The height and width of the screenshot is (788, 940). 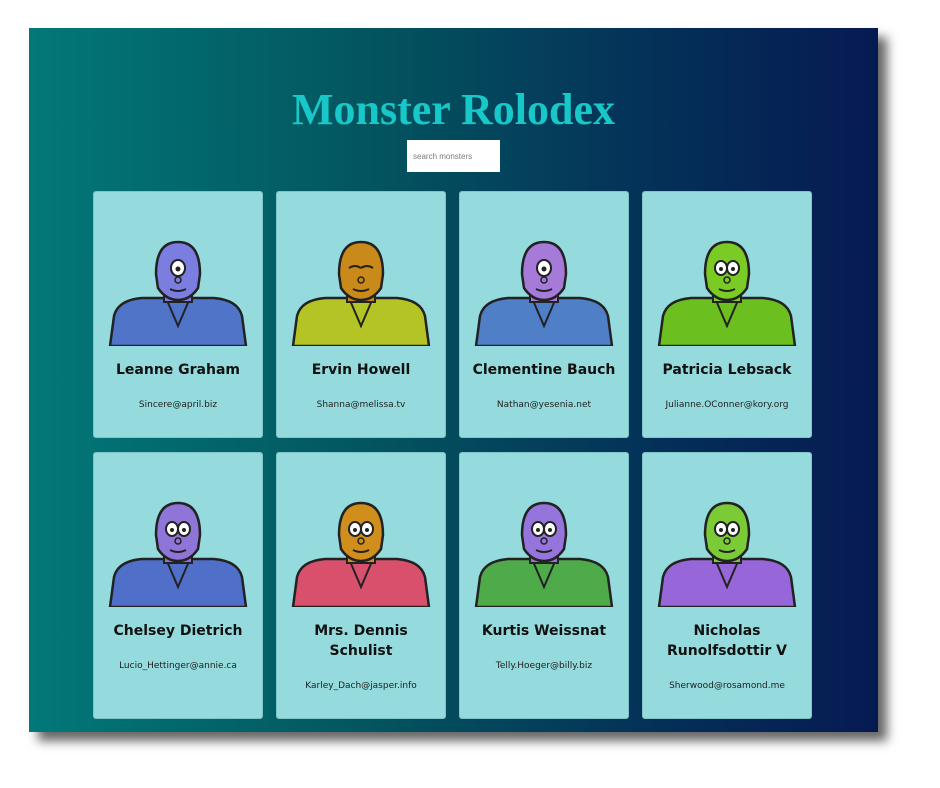 I want to click on monster-email: Telly.Hoeger@billy.biz, so click(x=544, y=666).